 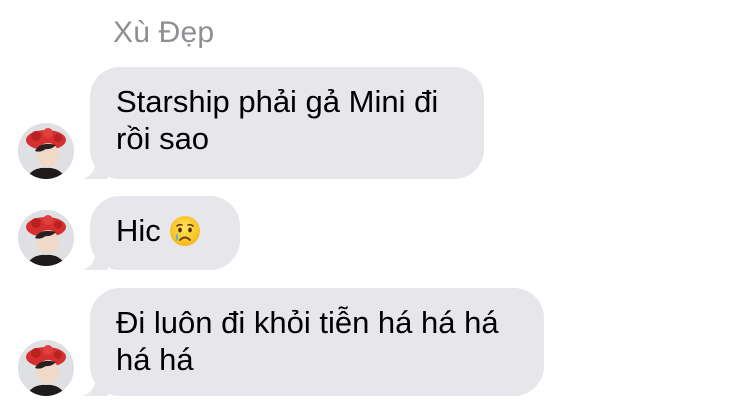 I want to click on sender-name: Xù Đẹp, so click(x=164, y=32).